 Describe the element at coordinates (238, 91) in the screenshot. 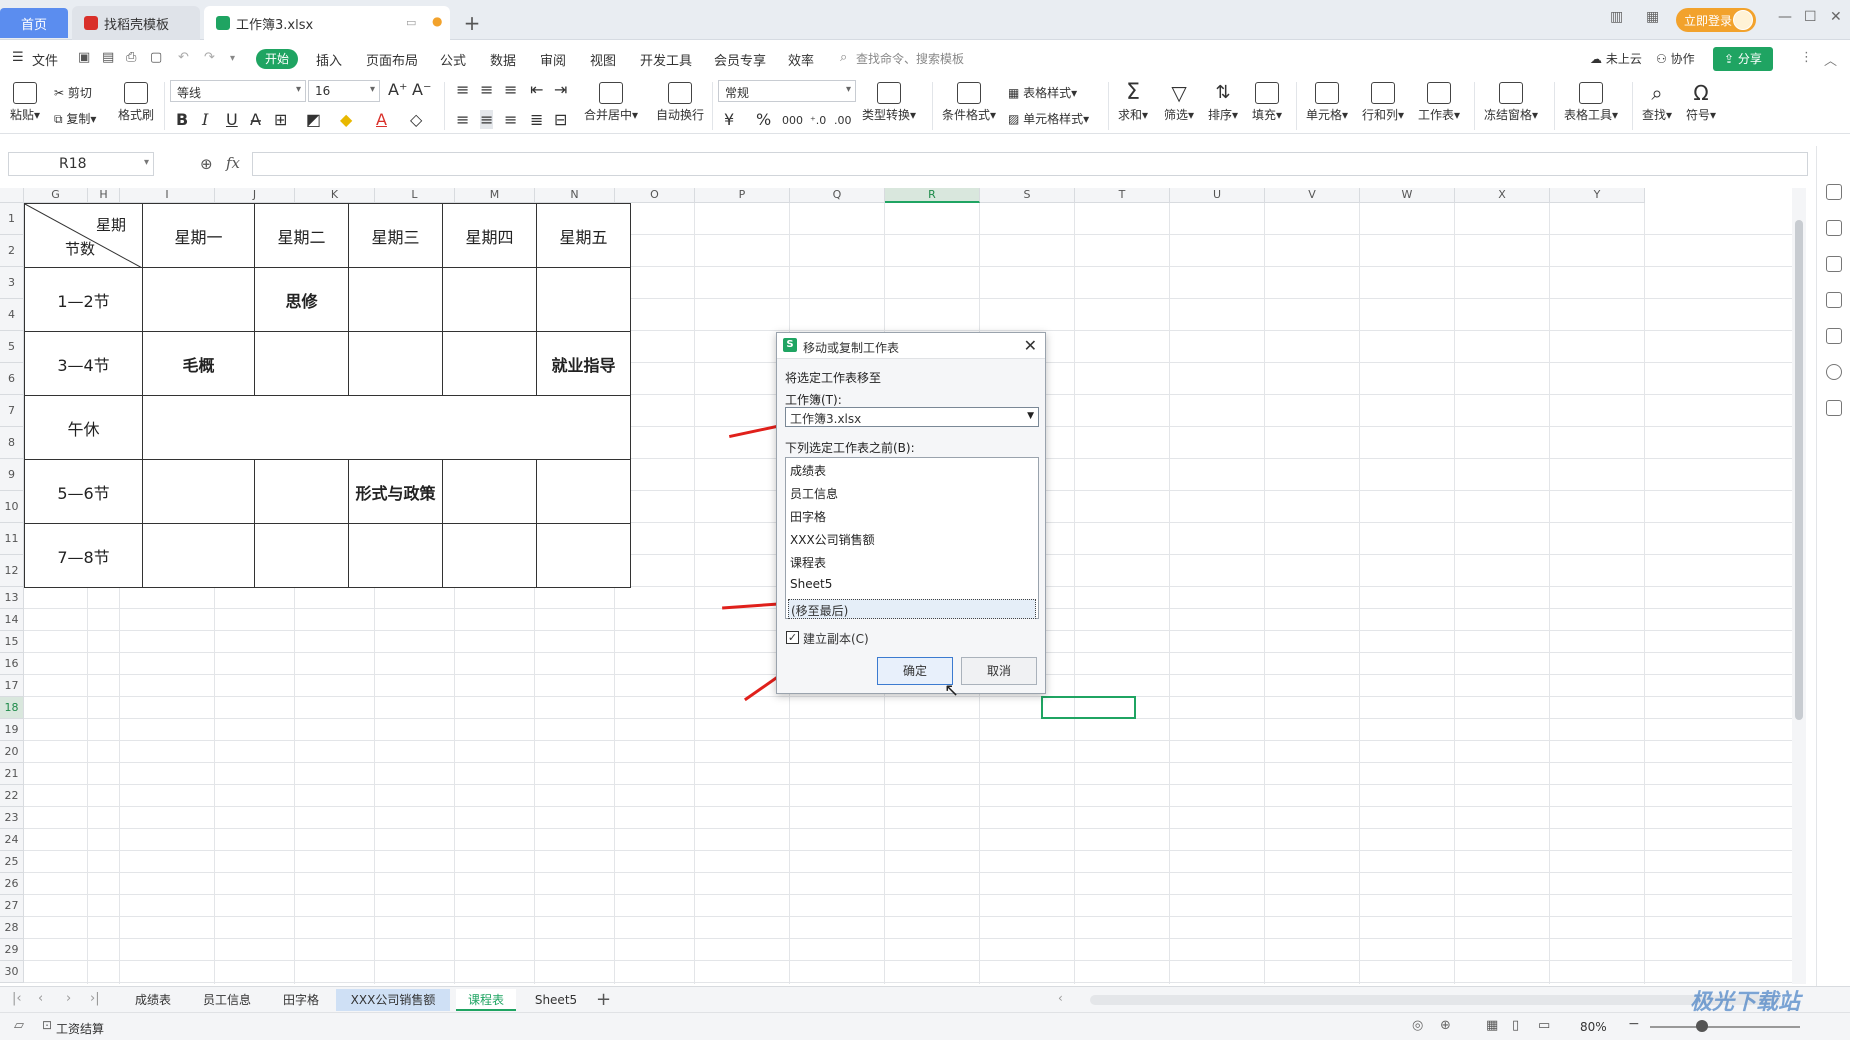

I see `font-name-select: 等线` at that location.